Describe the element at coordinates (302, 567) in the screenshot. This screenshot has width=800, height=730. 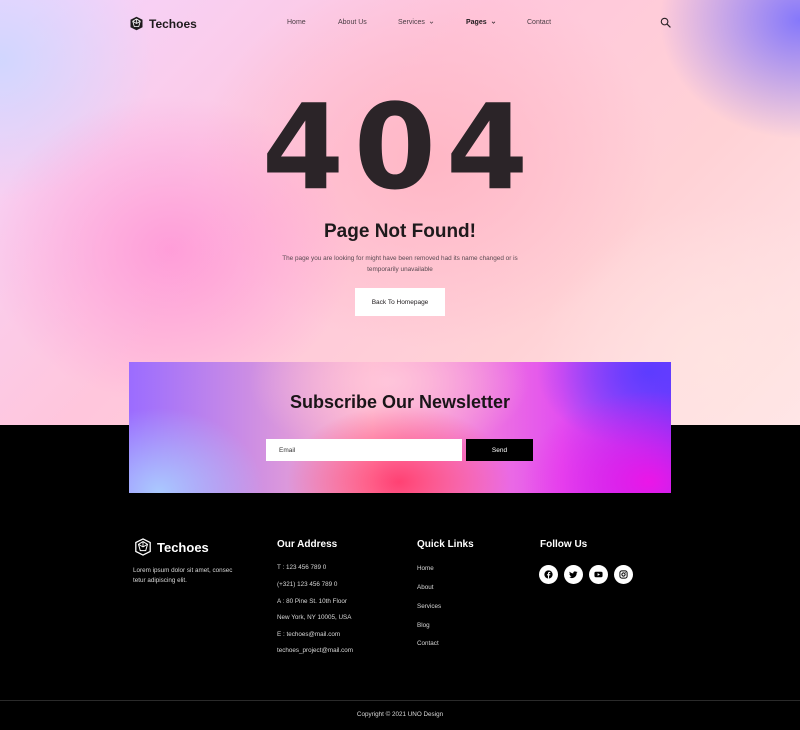
I see `address-line: T : 123 456 789 0` at that location.